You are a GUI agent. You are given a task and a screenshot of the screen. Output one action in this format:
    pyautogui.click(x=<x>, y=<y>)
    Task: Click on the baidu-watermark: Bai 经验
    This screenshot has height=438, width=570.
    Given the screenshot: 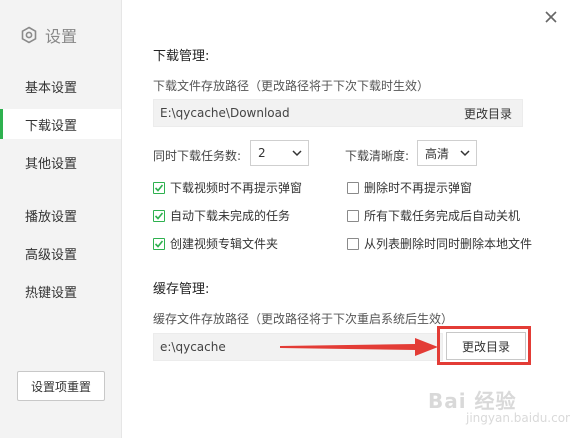 What is the action you would take?
    pyautogui.click(x=472, y=401)
    